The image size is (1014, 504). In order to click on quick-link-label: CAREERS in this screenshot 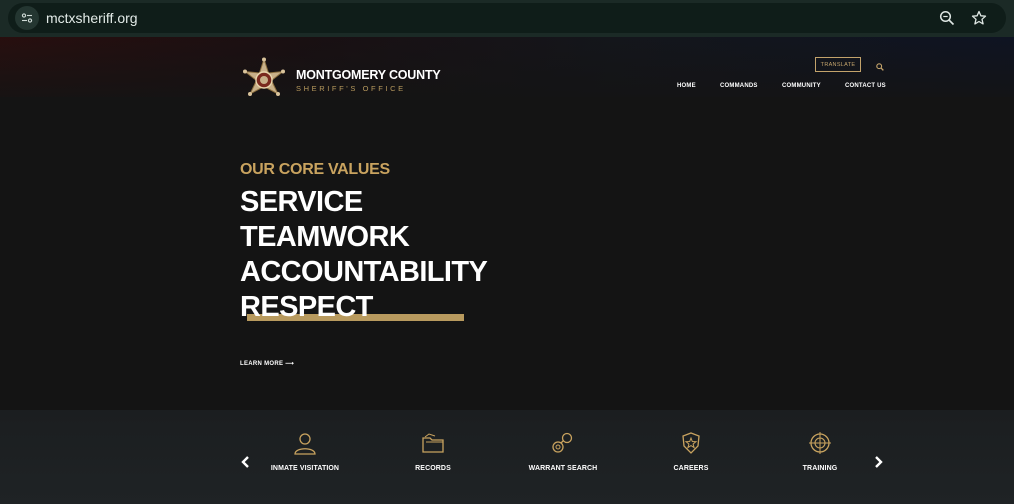, I will do `click(691, 468)`.